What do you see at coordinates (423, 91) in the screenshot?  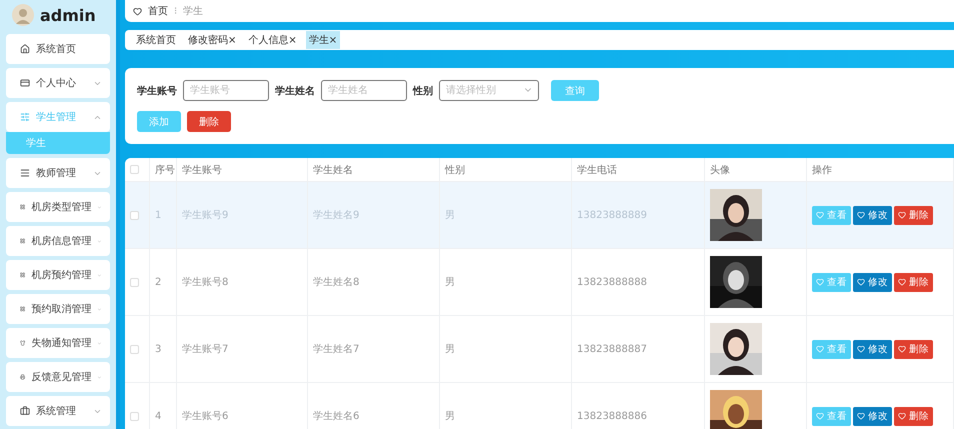 I see `field-label: 性别` at bounding box center [423, 91].